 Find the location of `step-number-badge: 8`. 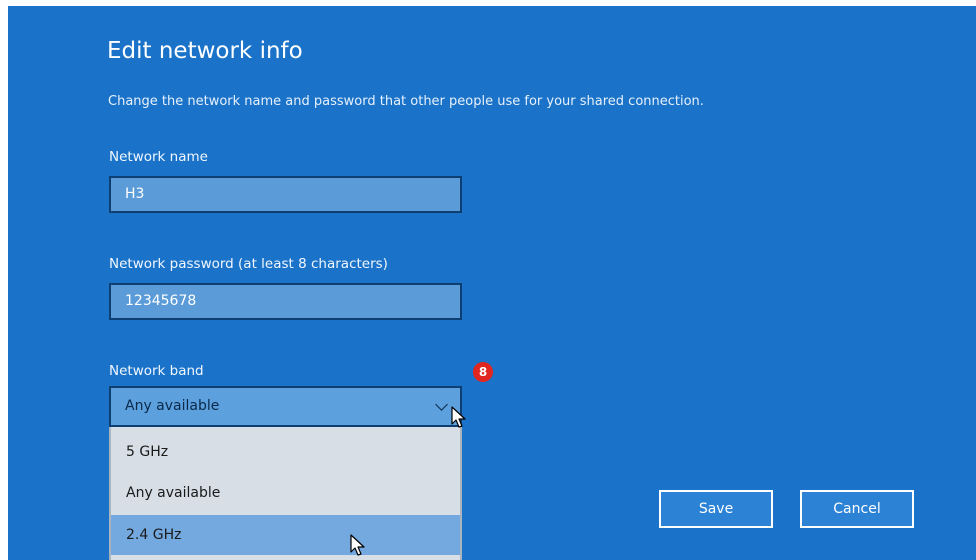

step-number-badge: 8 is located at coordinates (483, 372).